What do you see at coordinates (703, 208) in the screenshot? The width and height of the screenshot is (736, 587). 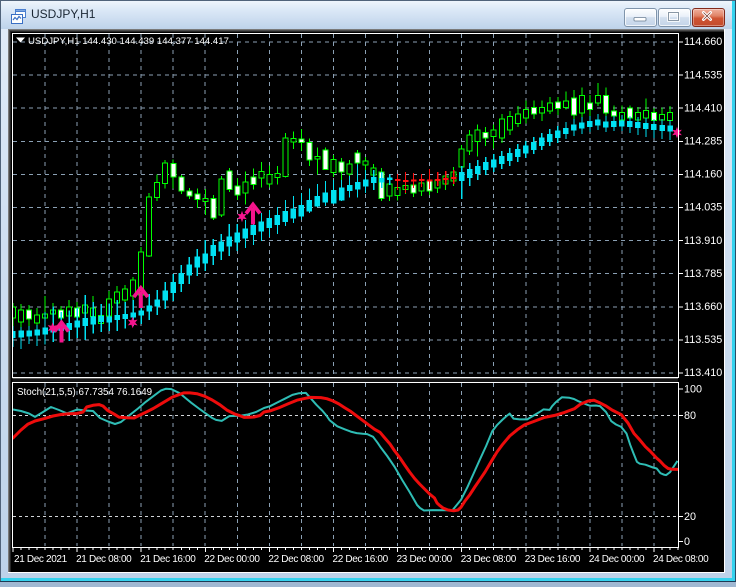 I see `svg-text: 114.035` at bounding box center [703, 208].